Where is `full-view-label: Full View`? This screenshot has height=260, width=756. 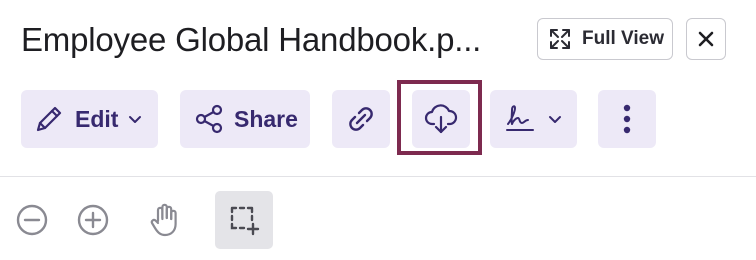 full-view-label: Full View is located at coordinates (623, 38).